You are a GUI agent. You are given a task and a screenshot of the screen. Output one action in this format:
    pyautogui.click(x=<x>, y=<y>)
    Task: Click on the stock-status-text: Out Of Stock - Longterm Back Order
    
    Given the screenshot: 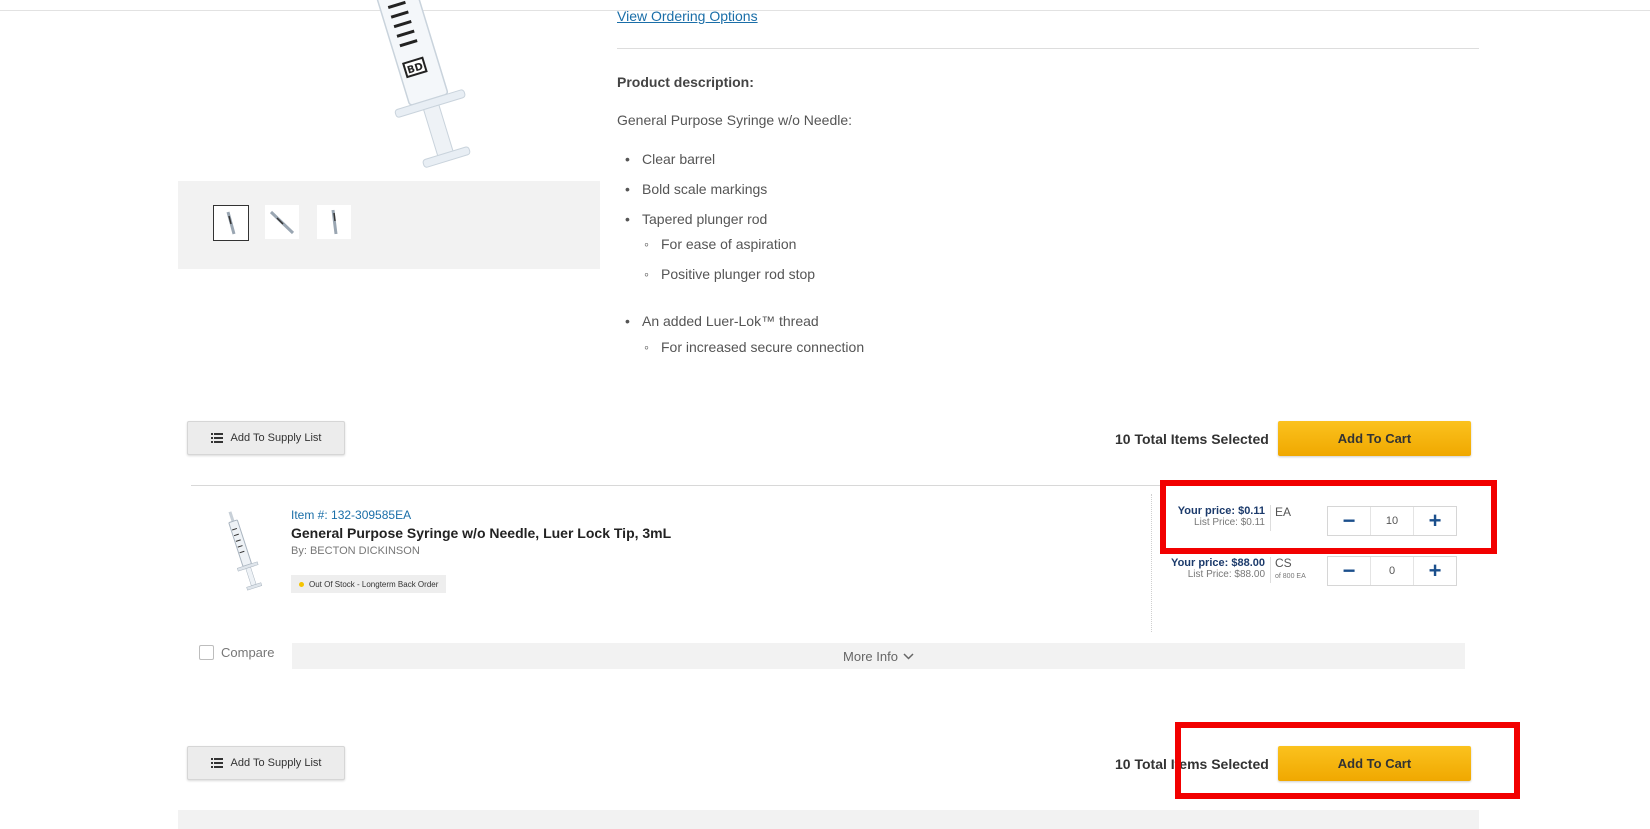 What is the action you would take?
    pyautogui.click(x=374, y=584)
    